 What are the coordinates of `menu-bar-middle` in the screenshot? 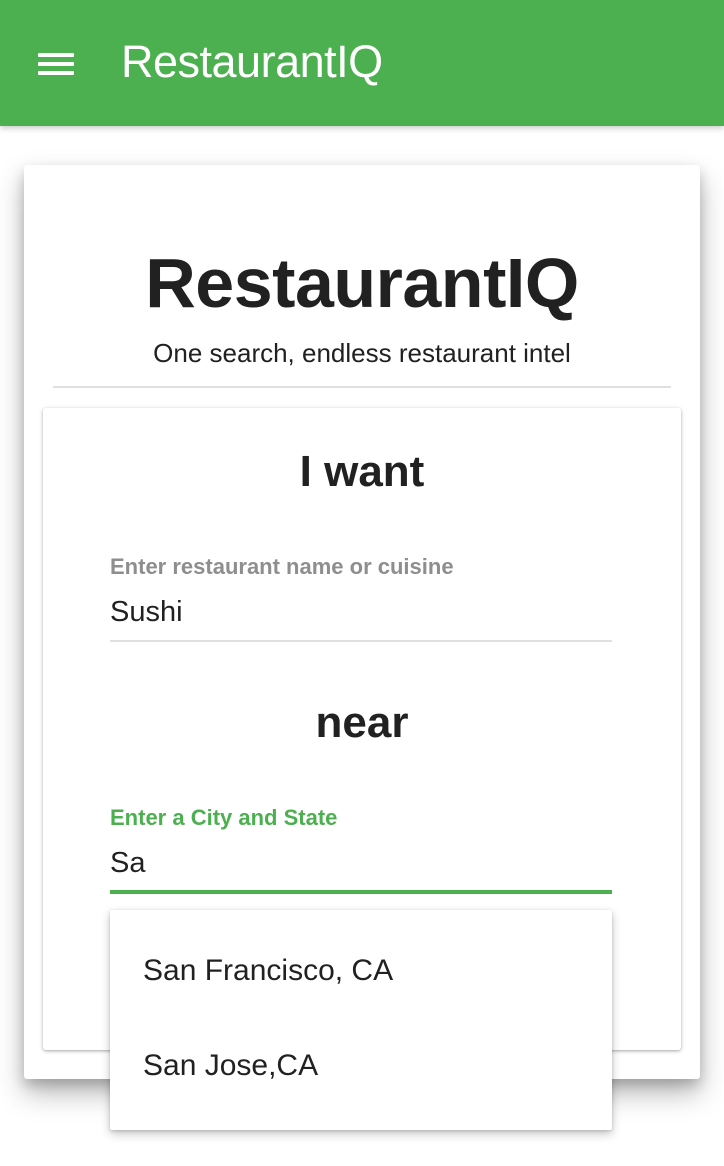 It's located at (56, 64).